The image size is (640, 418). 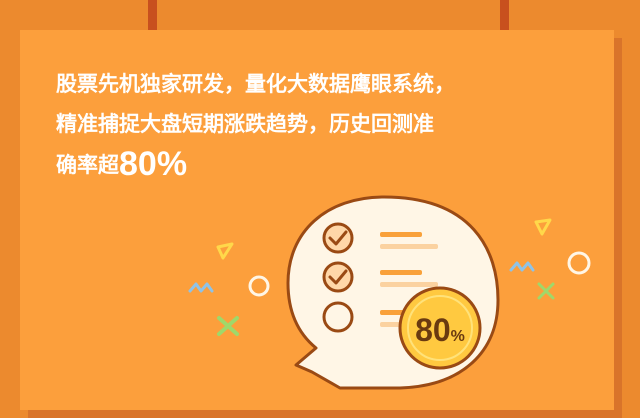 I want to click on accuracy-badge: 80%, so click(x=440, y=330).